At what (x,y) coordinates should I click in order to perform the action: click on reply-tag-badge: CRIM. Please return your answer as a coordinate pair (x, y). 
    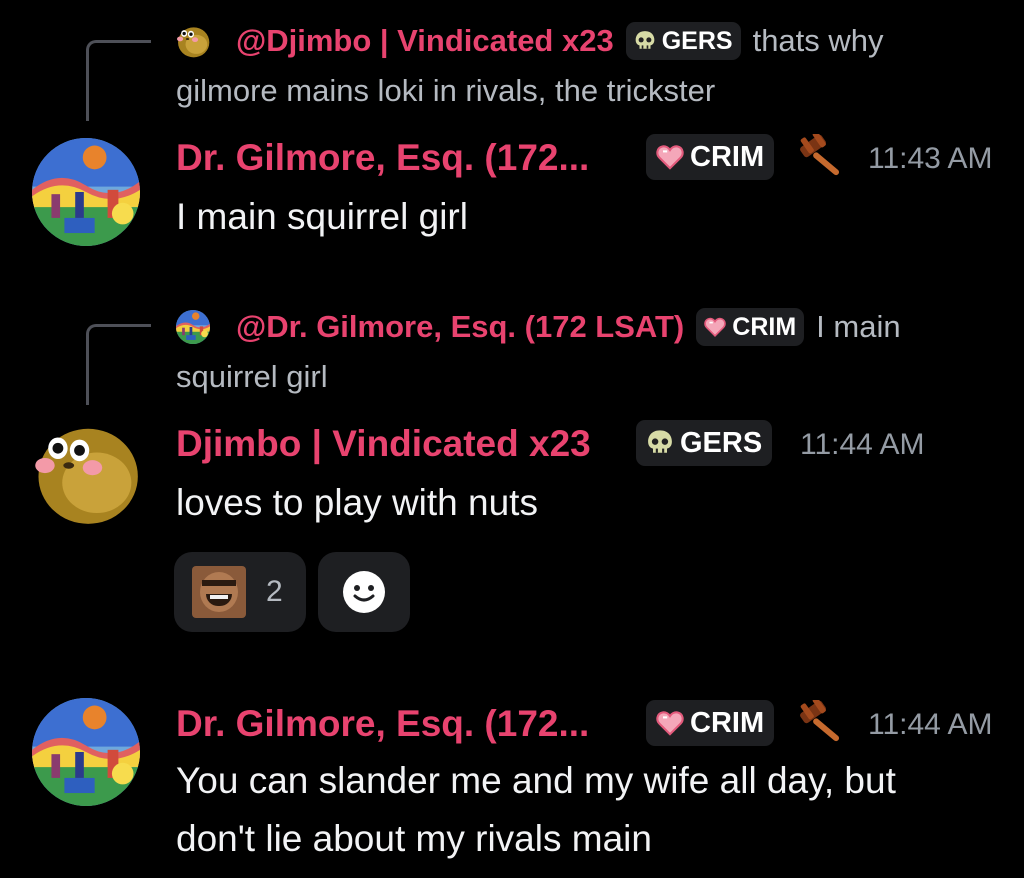
    Looking at the image, I should click on (750, 327).